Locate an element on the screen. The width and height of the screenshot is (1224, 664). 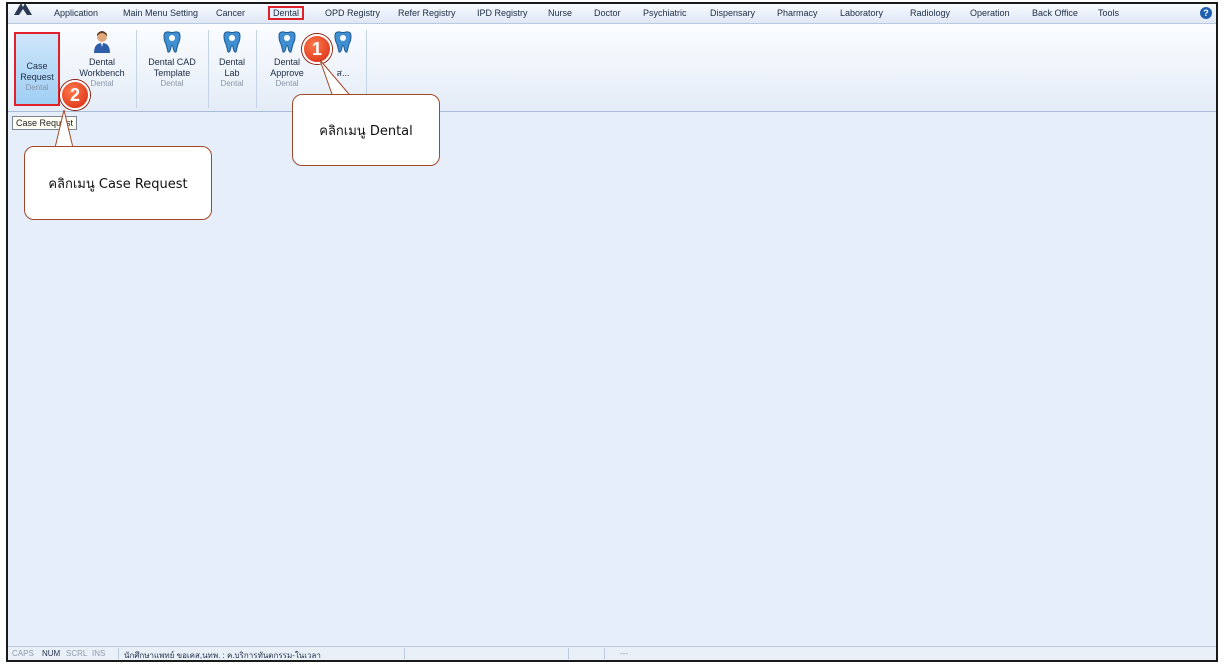
dental-cad-template-button: Dental CAD Template Dental is located at coordinates (172, 70).